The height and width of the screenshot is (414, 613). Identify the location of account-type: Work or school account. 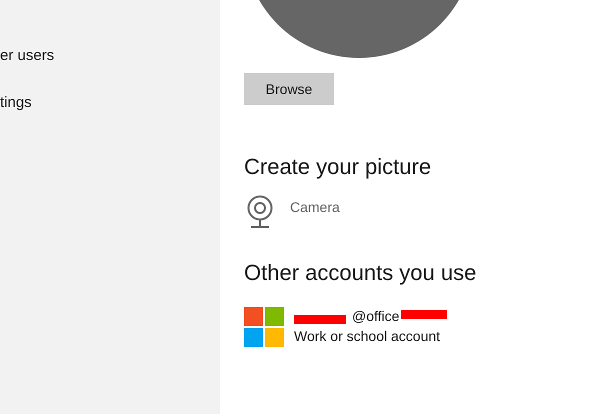
(368, 336).